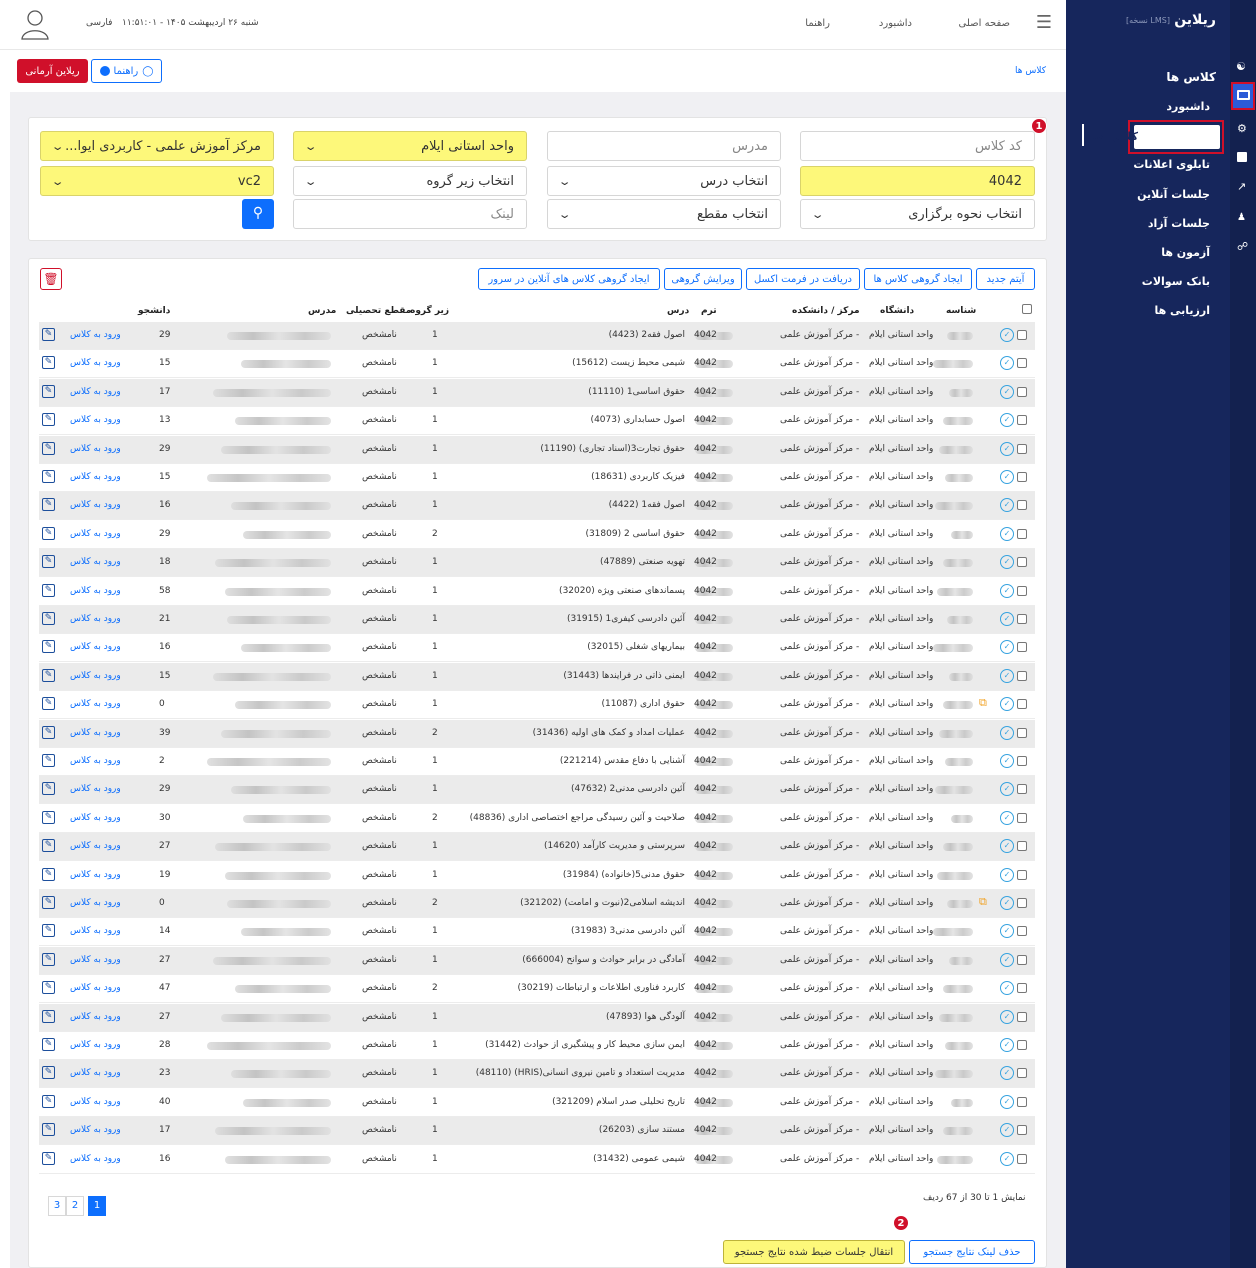 The width and height of the screenshot is (1256, 1268). Describe the element at coordinates (57, 1206) in the screenshot. I see `page-3: 3` at that location.